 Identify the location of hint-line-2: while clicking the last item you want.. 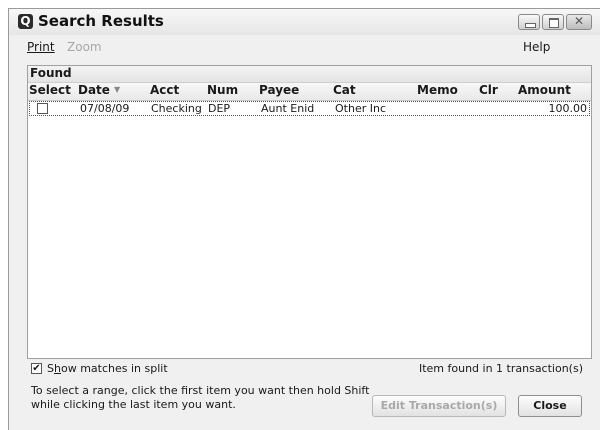
(133, 404).